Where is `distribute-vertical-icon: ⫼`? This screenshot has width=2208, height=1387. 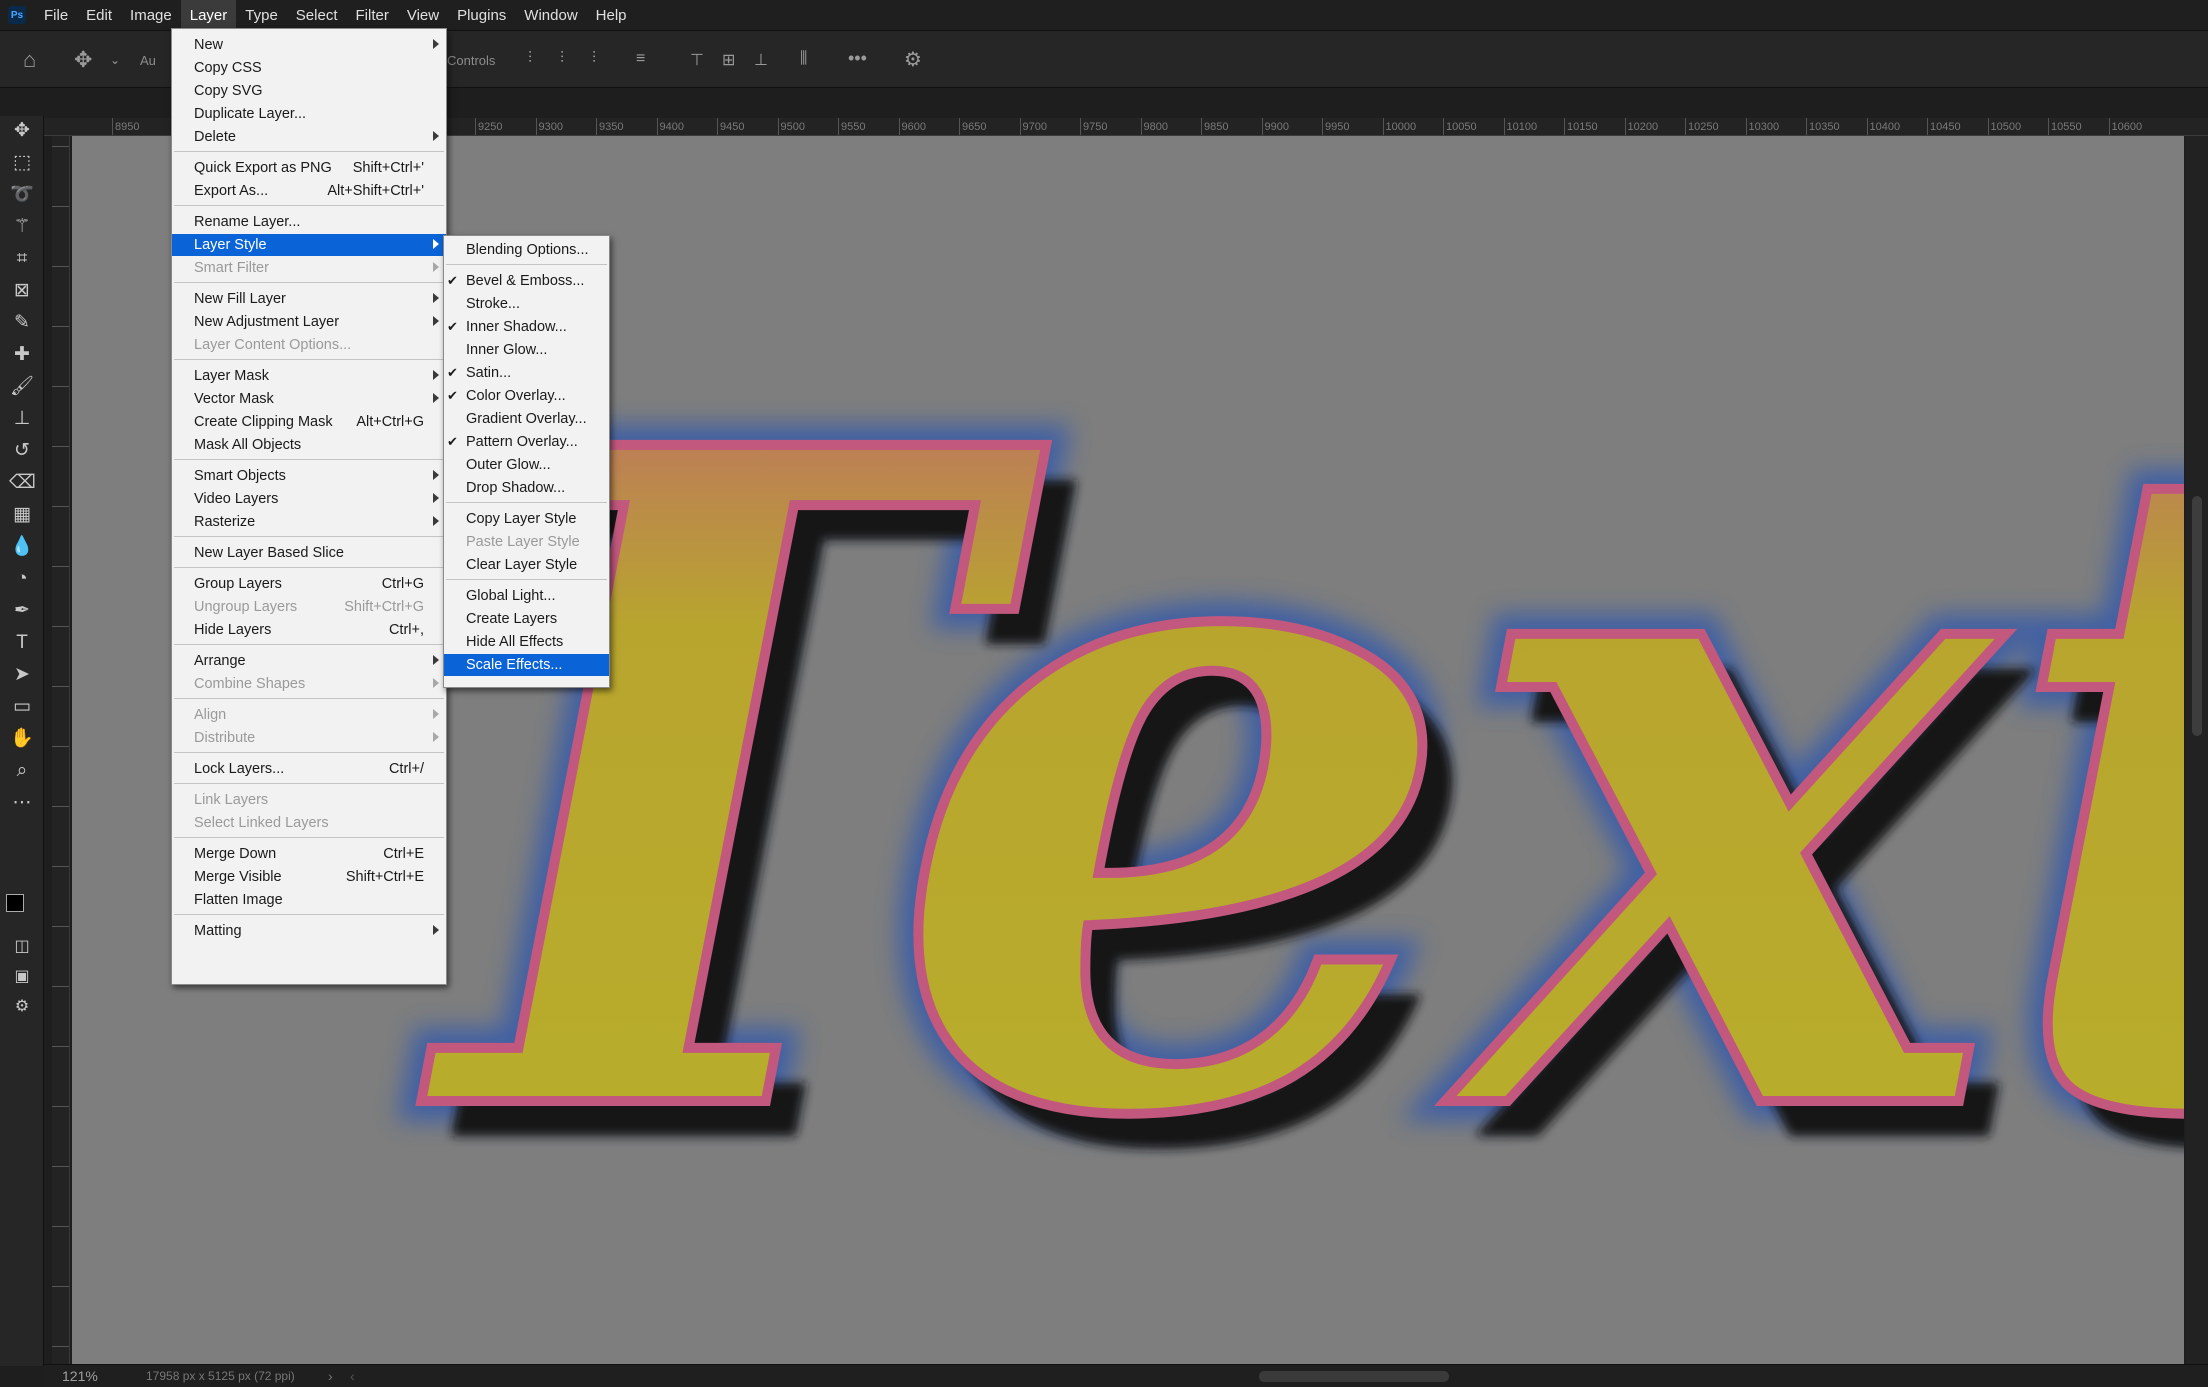 distribute-vertical-icon: ⫼ is located at coordinates (803, 59).